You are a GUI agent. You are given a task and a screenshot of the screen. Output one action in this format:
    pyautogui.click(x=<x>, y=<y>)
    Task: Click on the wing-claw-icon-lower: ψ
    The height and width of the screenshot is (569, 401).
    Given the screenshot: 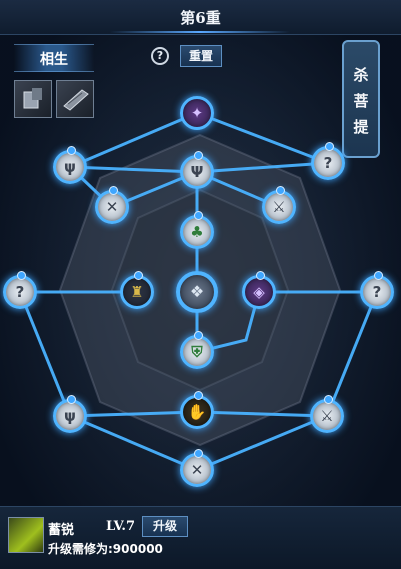 What is the action you would take?
    pyautogui.click(x=70, y=414)
    